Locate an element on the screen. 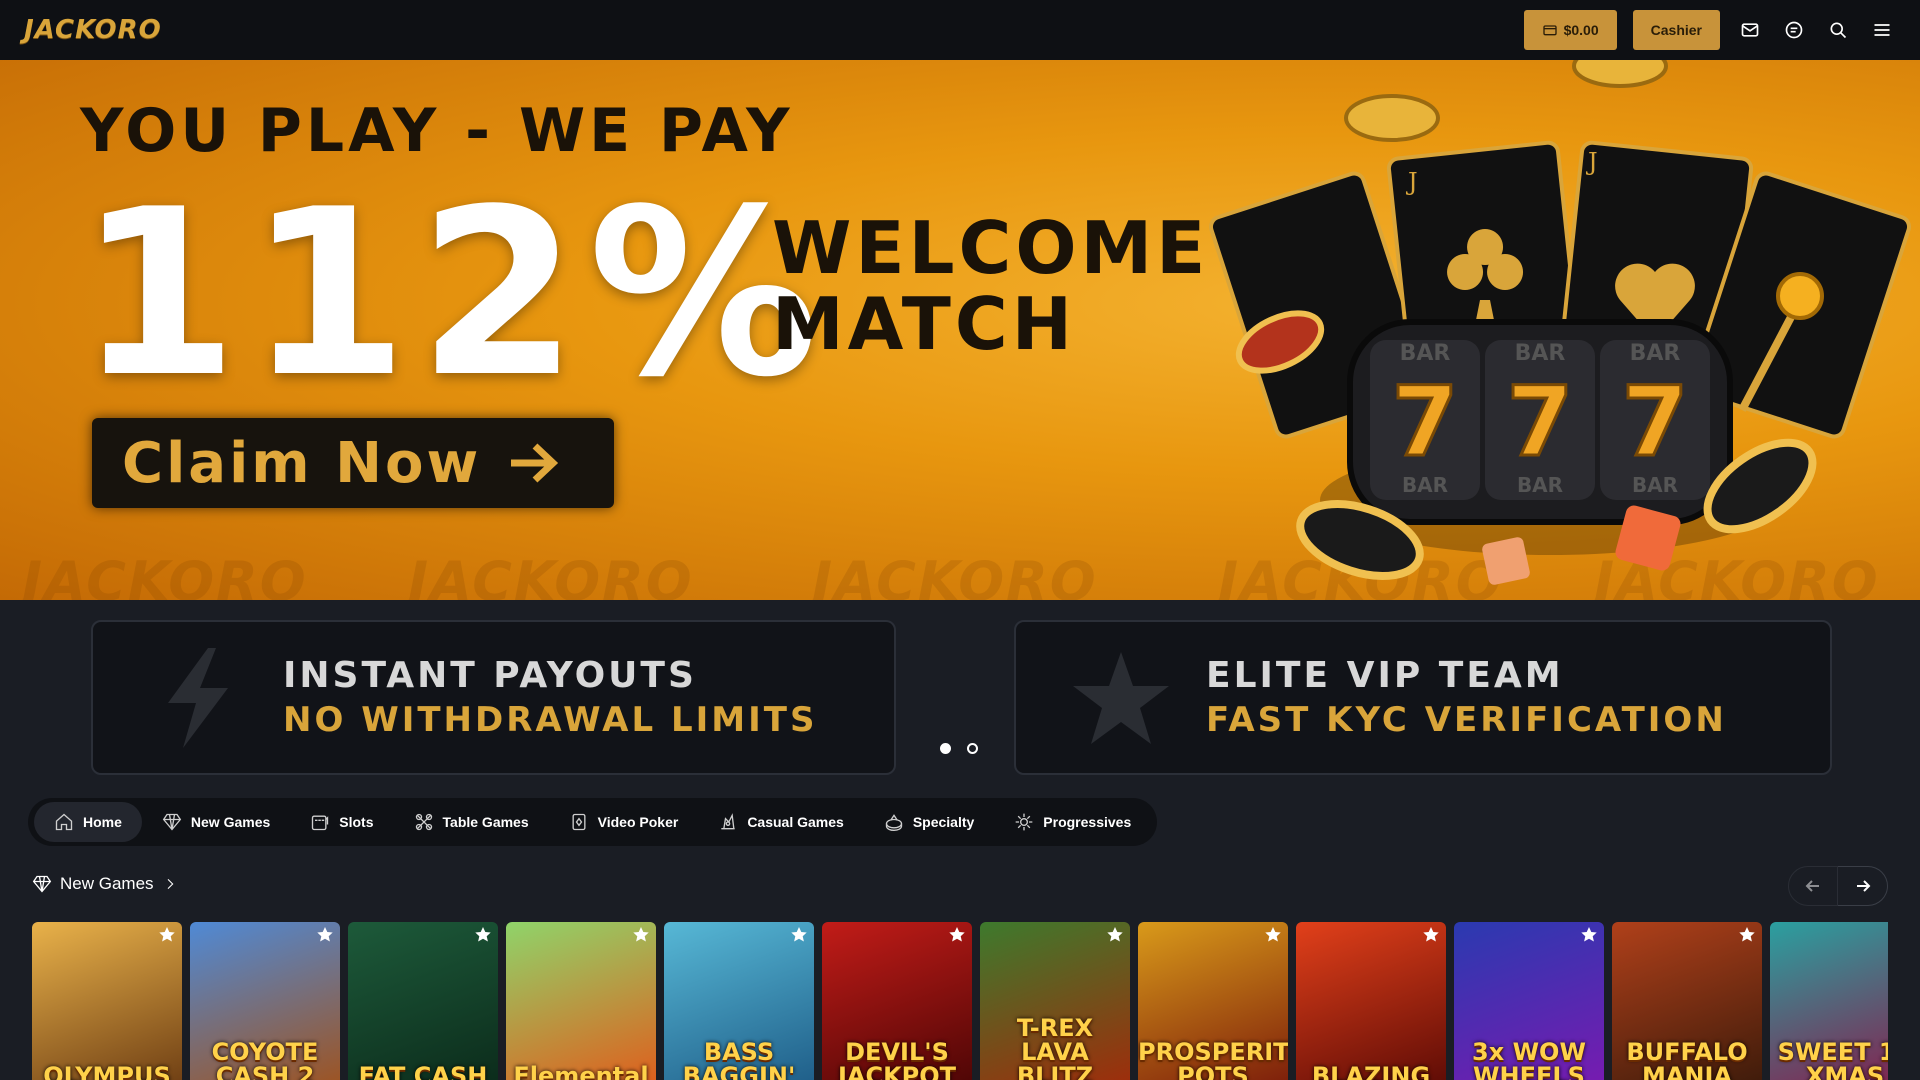 The image size is (1920, 1080). section-title: New Games is located at coordinates (107, 883).